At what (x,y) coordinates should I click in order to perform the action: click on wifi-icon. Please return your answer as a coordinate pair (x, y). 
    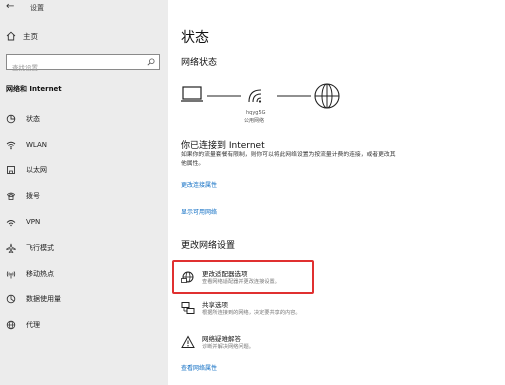
    Looking at the image, I should click on (11, 145).